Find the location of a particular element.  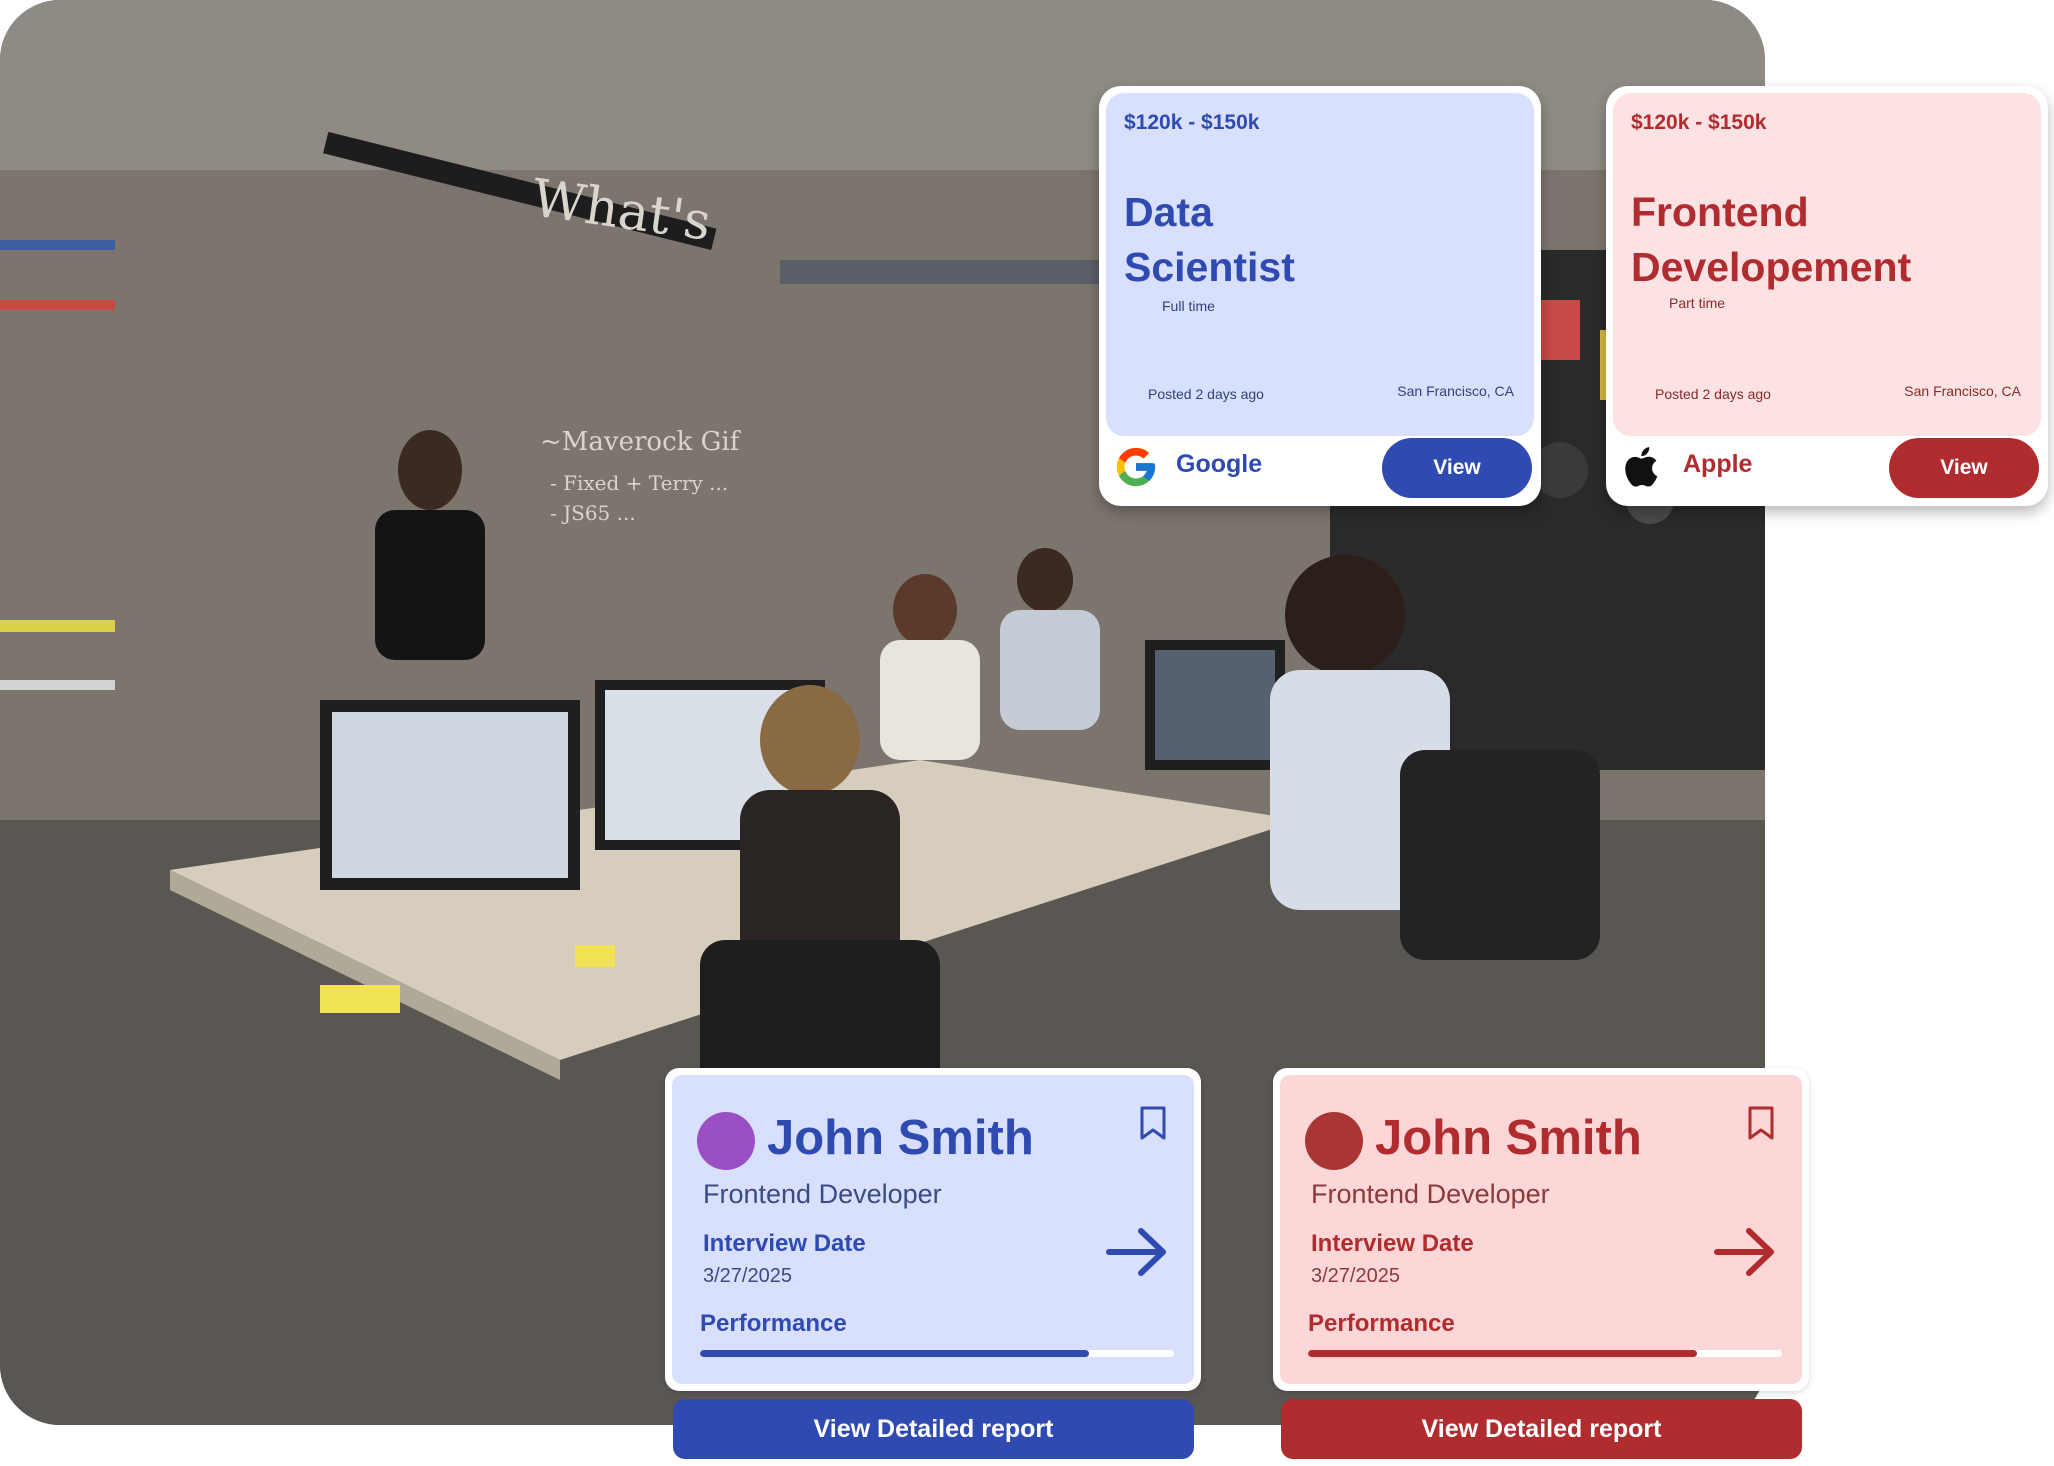

company-name: Google is located at coordinates (1219, 464).